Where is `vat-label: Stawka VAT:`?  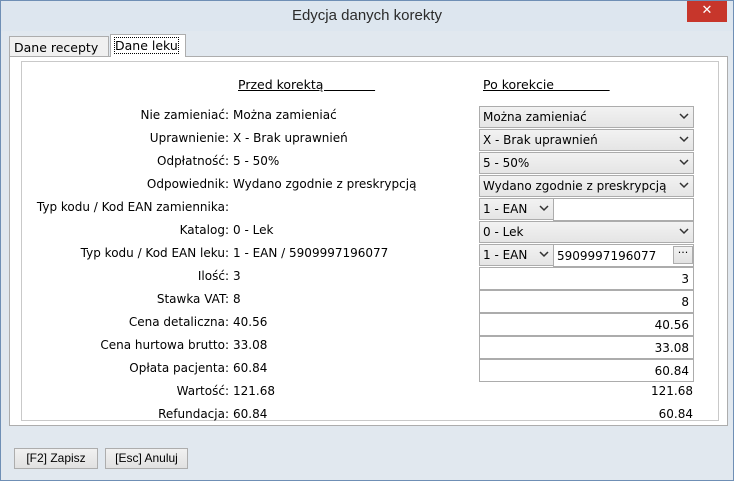 vat-label: Stawka VAT: is located at coordinates (192, 299).